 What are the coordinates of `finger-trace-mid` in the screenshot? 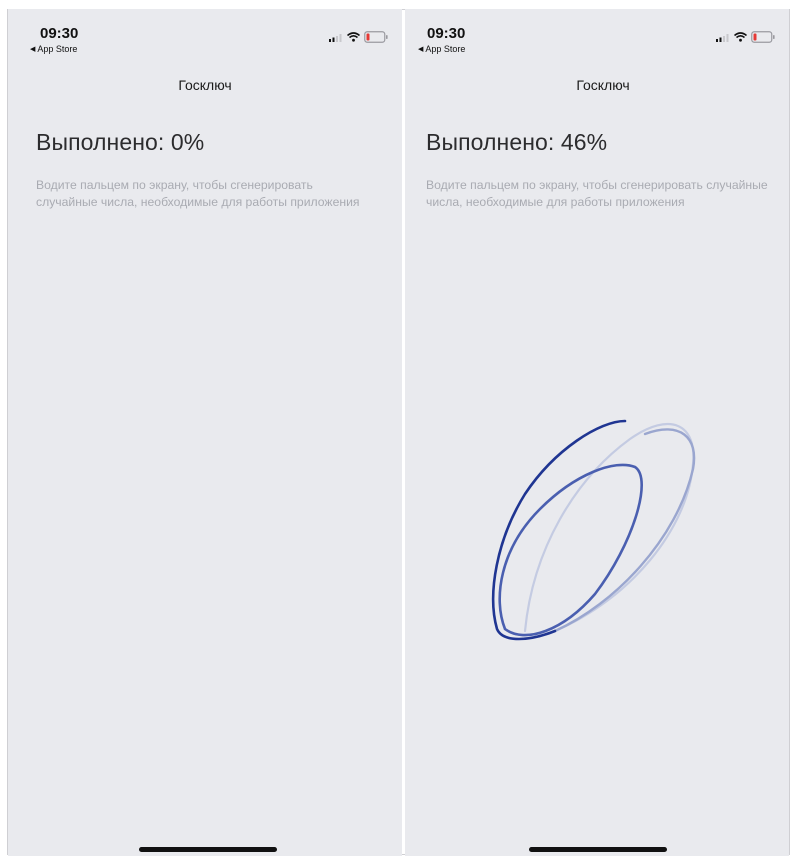 It's located at (570, 550).